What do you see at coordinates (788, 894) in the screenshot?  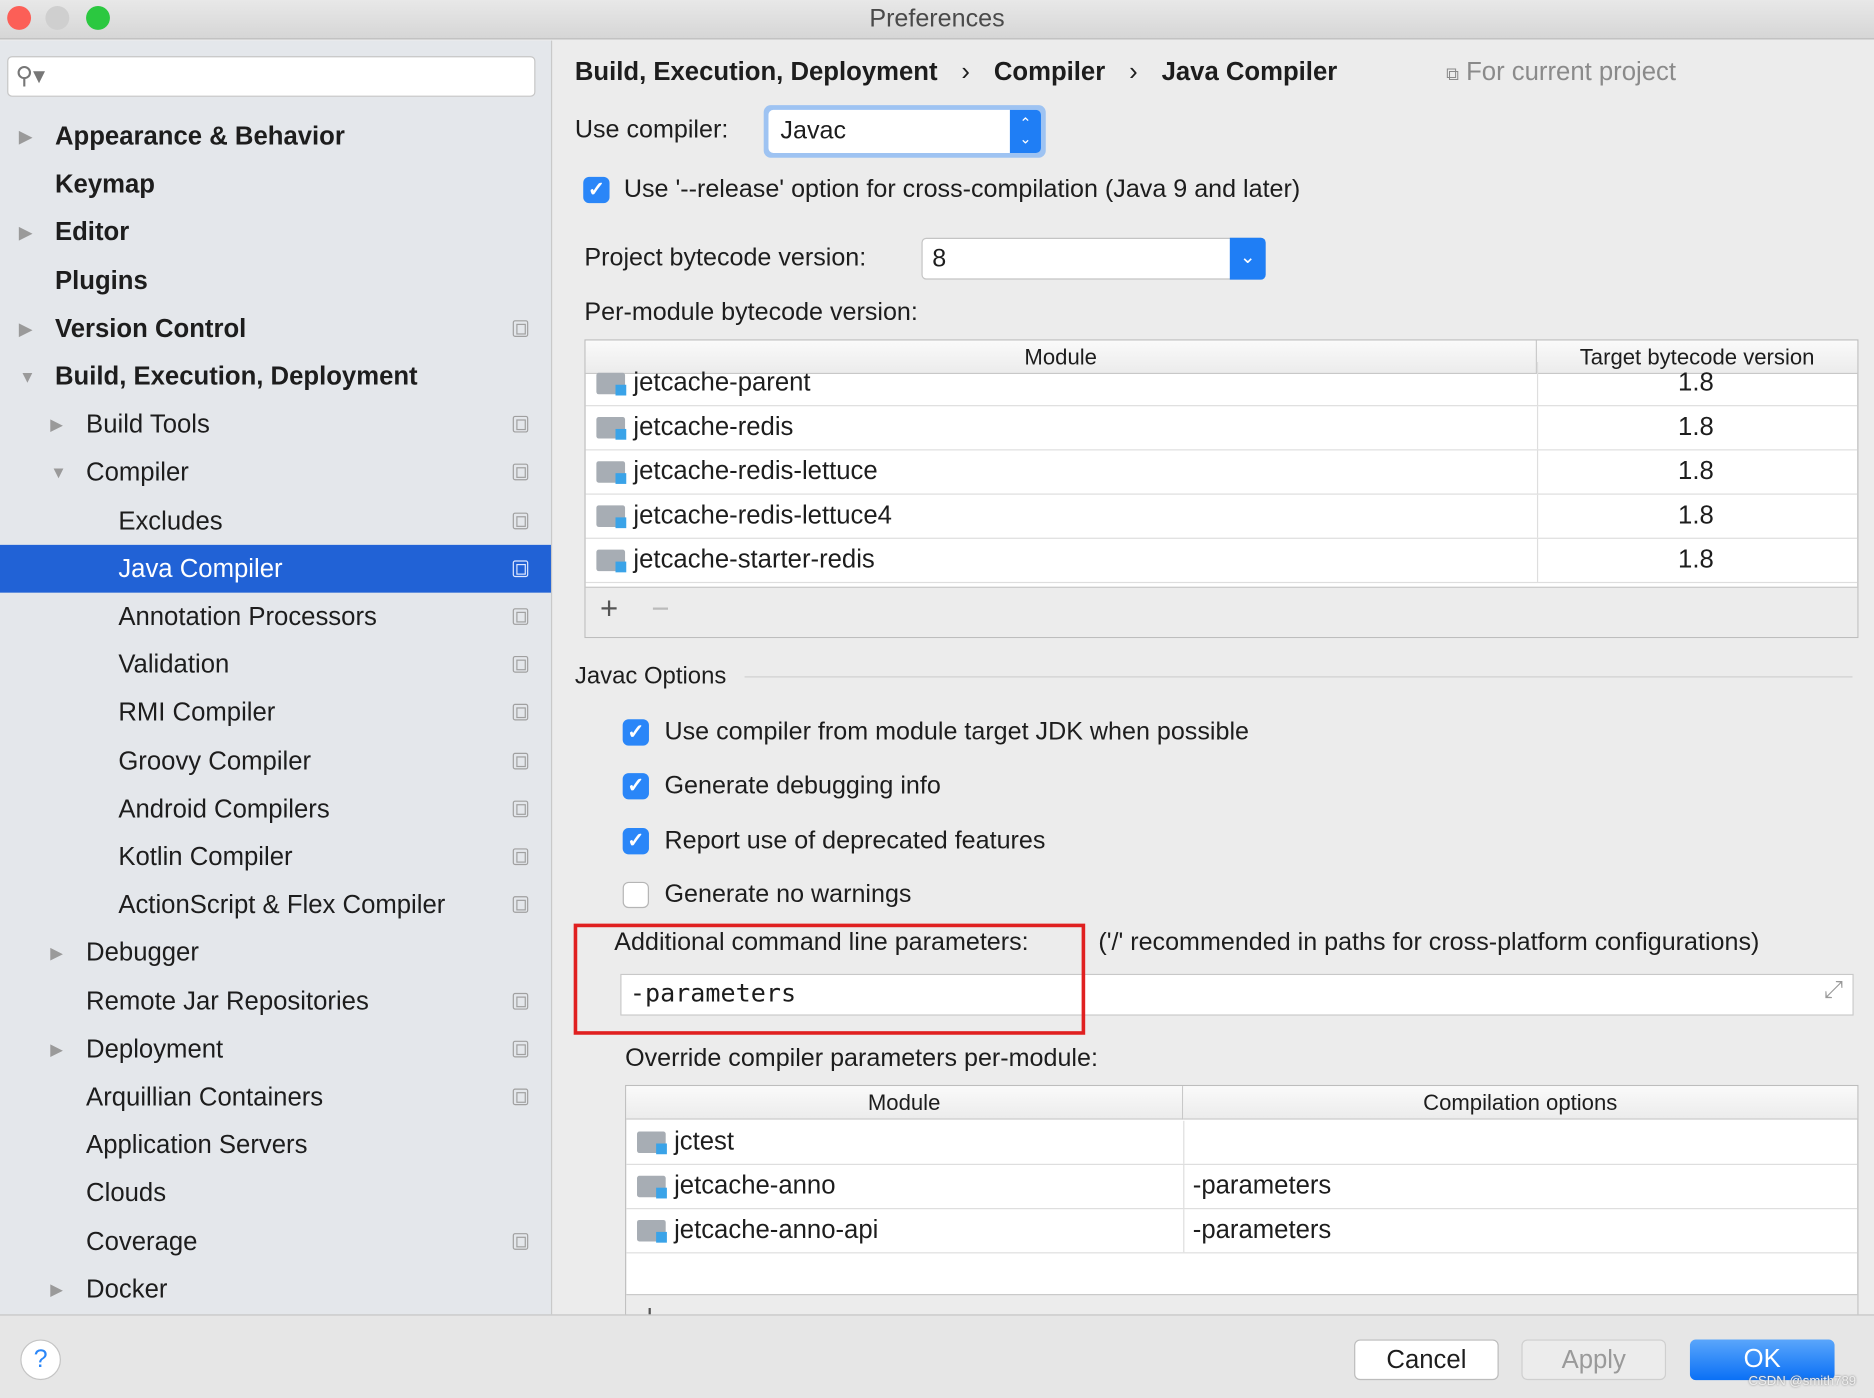 I see `option-label: Generate no warnings` at bounding box center [788, 894].